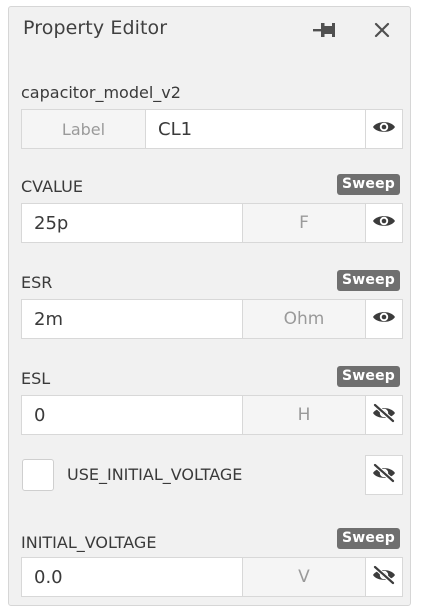  Describe the element at coordinates (37, 282) in the screenshot. I see `property-label-esr: ESR` at that location.